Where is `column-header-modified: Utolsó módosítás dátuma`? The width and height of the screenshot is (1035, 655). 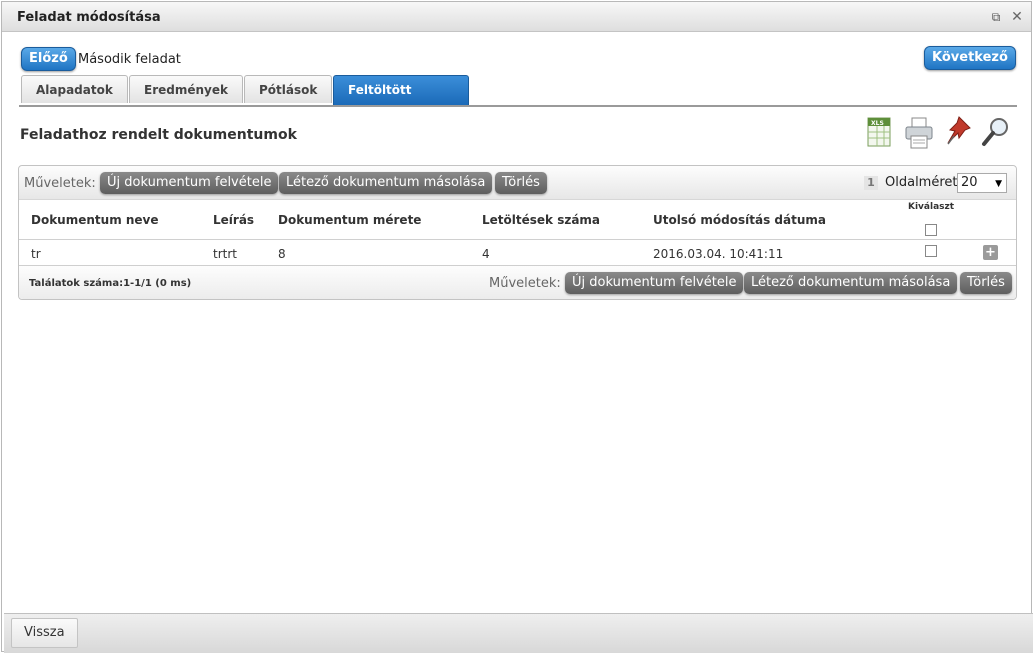 column-header-modified: Utolsó módosítás dátuma is located at coordinates (739, 220).